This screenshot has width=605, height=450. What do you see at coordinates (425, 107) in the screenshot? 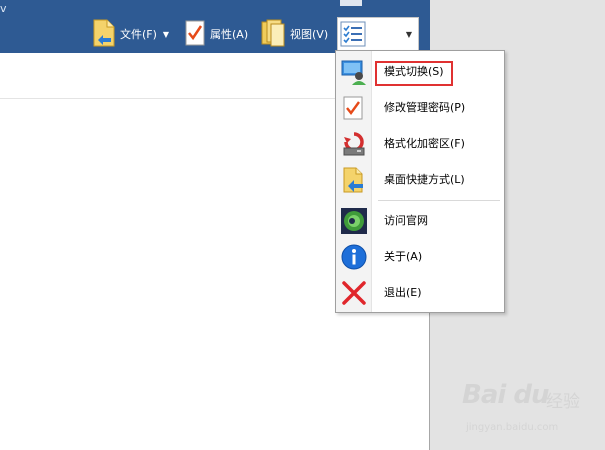
I see `menu-item-label: 修改管理密码(P)` at bounding box center [425, 107].